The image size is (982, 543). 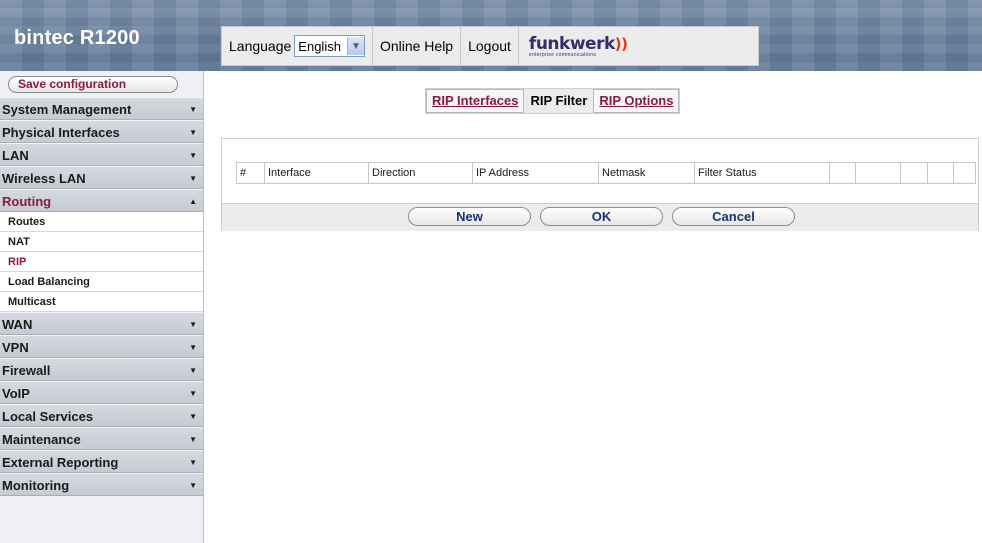 I want to click on sidebar-item-label: Local Services, so click(x=48, y=416).